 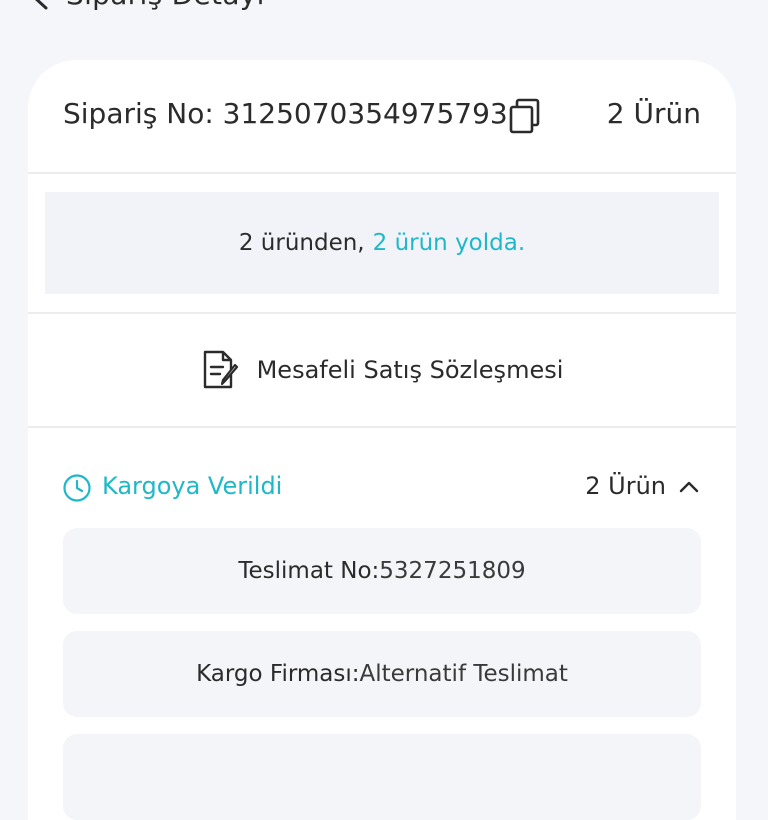 What do you see at coordinates (653, 113) in the screenshot?
I see `order-item-count: 2 Ürün` at bounding box center [653, 113].